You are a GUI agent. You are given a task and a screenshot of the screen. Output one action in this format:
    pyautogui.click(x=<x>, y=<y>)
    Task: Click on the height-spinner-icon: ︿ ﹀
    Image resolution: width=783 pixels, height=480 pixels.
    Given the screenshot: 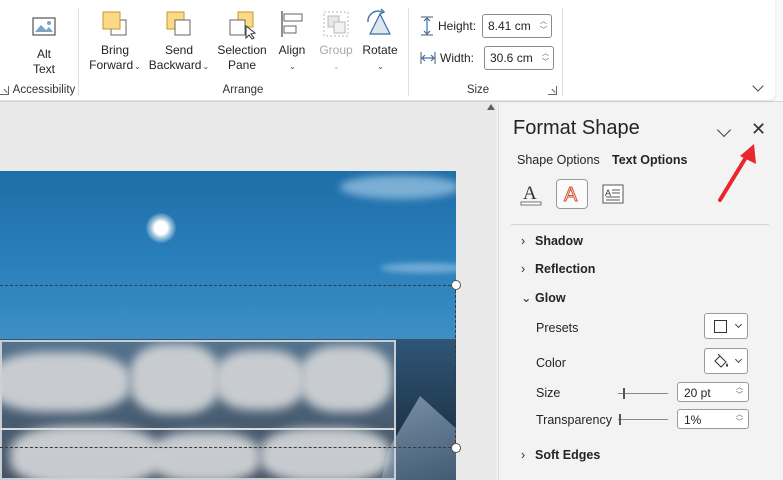 What is the action you would take?
    pyautogui.click(x=543, y=26)
    